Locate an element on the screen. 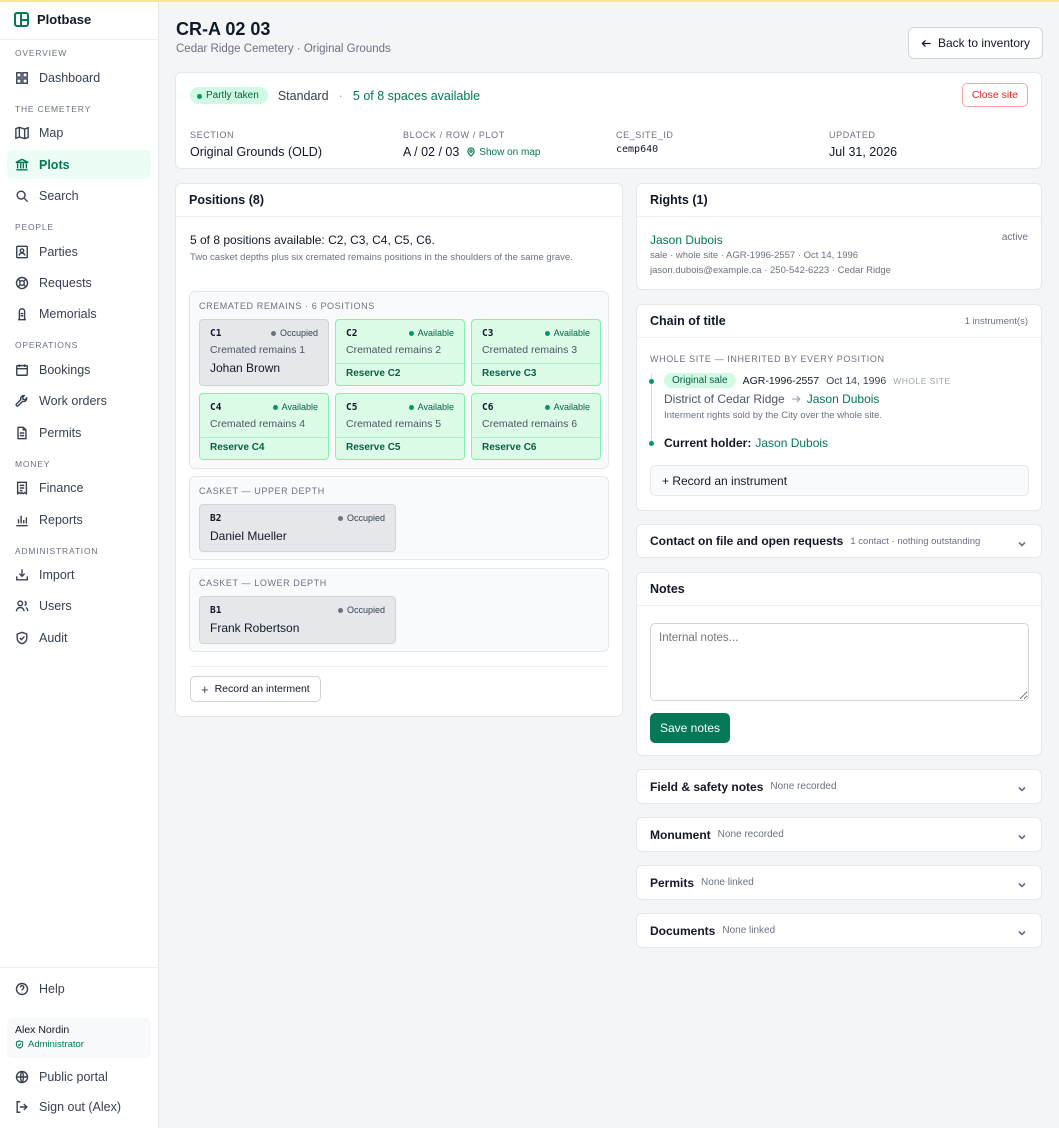 This screenshot has height=1128, width=1059. record-interment-button: + Record an interment is located at coordinates (255, 689).